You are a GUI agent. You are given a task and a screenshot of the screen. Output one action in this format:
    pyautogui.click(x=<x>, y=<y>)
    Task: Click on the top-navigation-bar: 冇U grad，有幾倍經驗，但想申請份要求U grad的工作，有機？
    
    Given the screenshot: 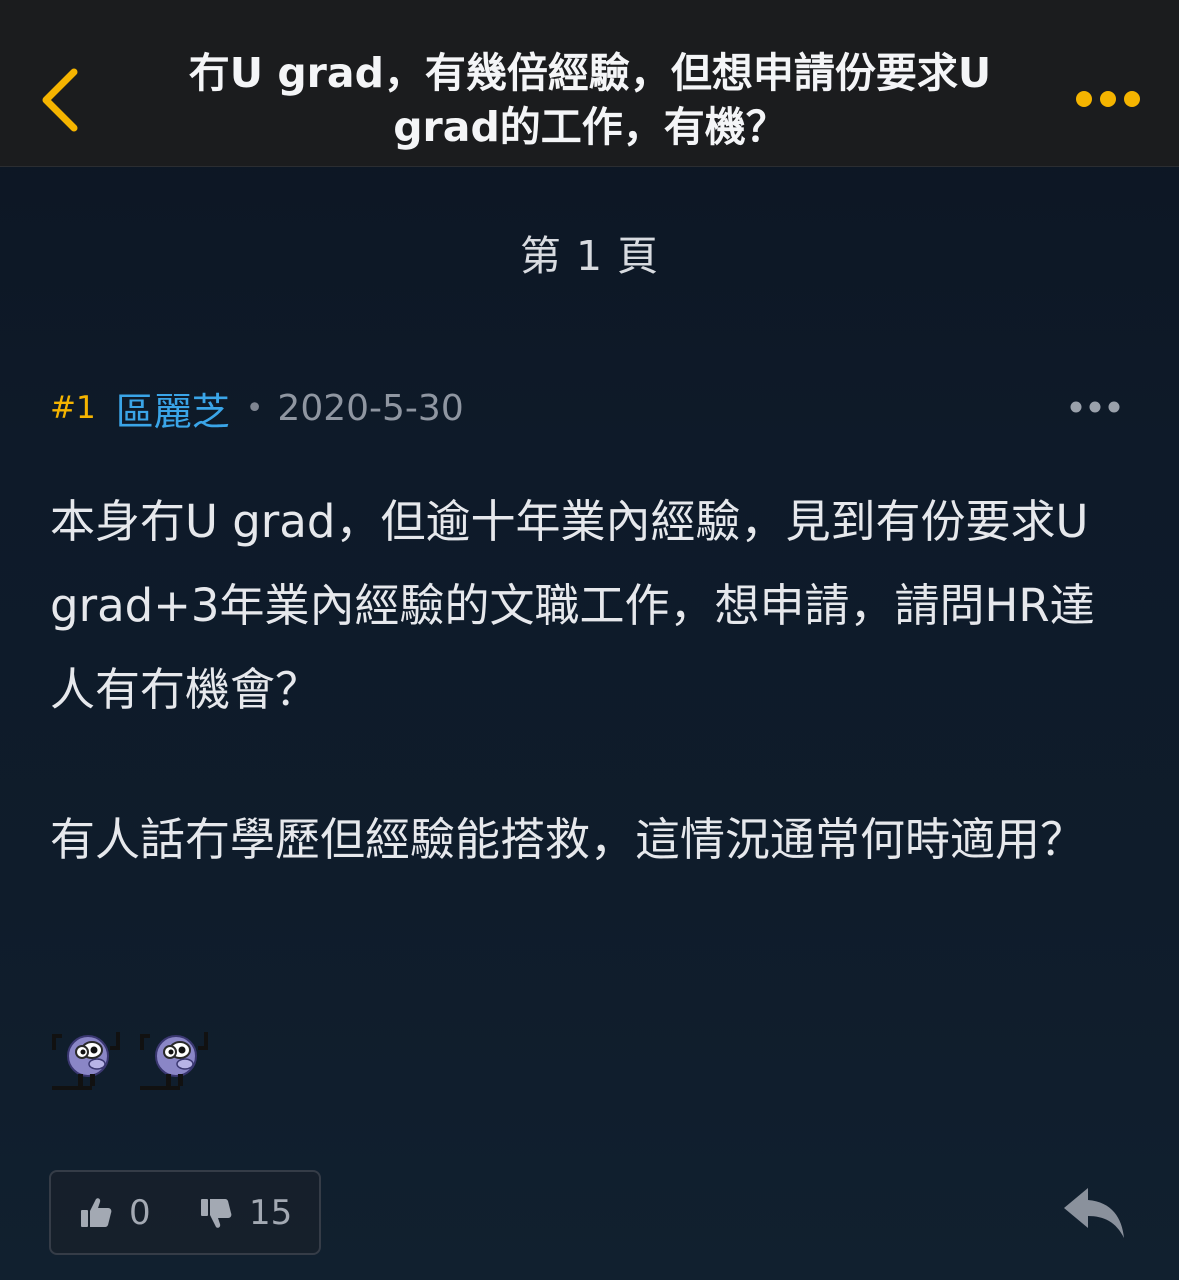 What is the action you would take?
    pyautogui.click(x=589, y=83)
    